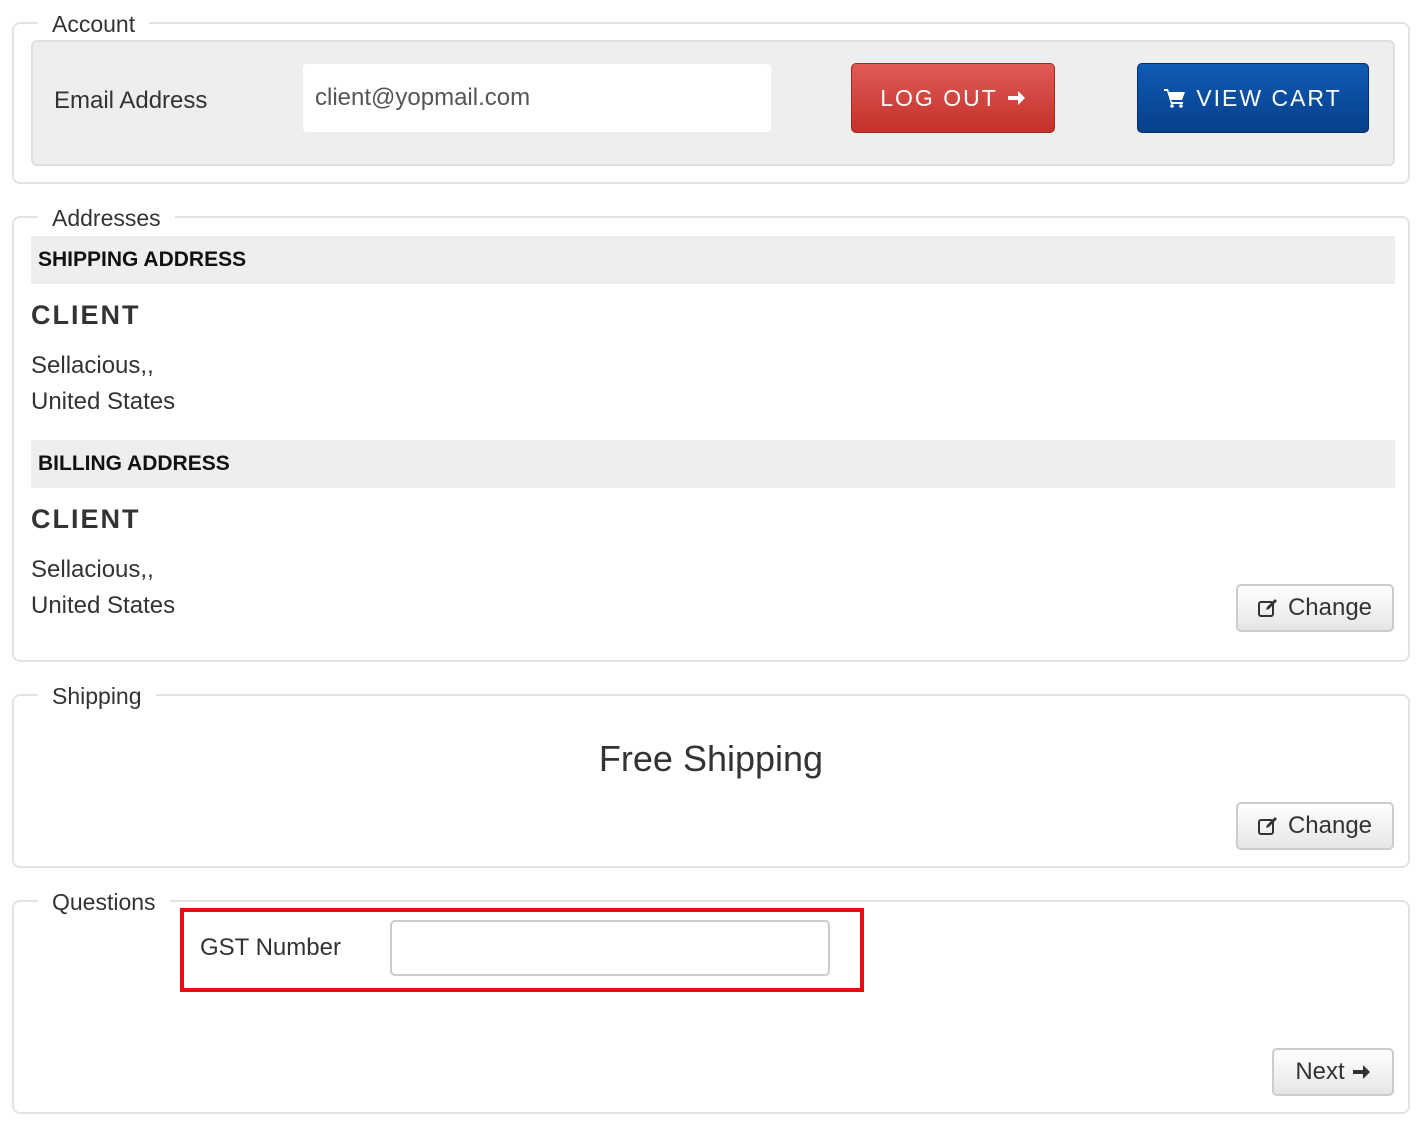 This screenshot has height=1128, width=1424. I want to click on billing-address-line1: Sellacious,,, so click(92, 569).